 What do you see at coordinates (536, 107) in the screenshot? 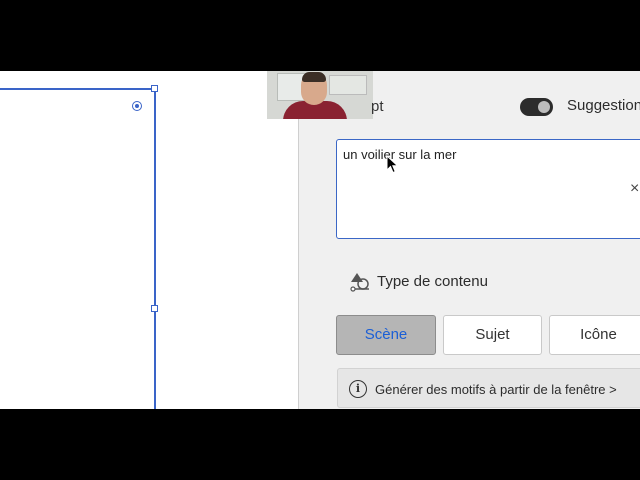
I see `suggestions-toggle` at bounding box center [536, 107].